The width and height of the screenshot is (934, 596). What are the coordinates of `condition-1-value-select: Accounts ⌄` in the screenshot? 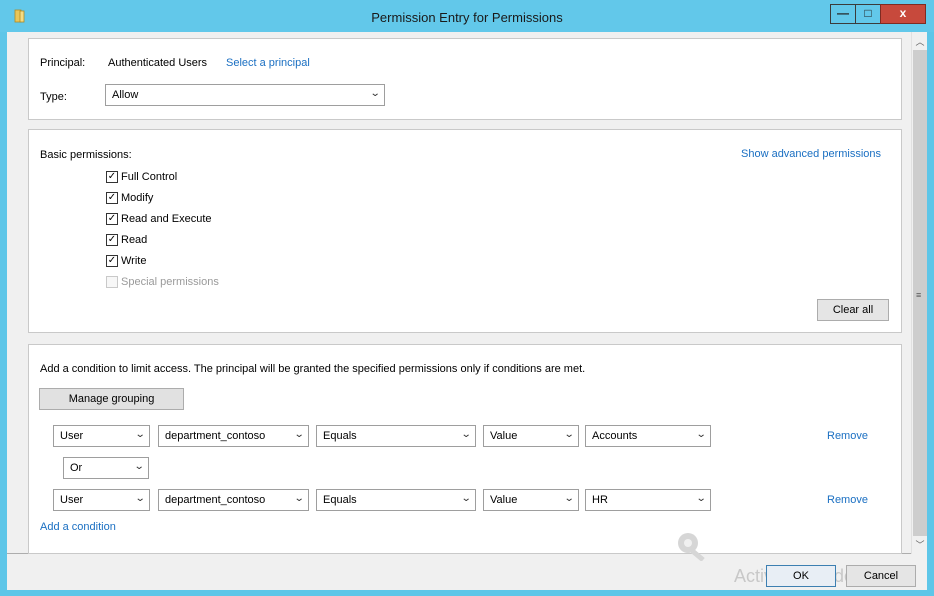 It's located at (648, 436).